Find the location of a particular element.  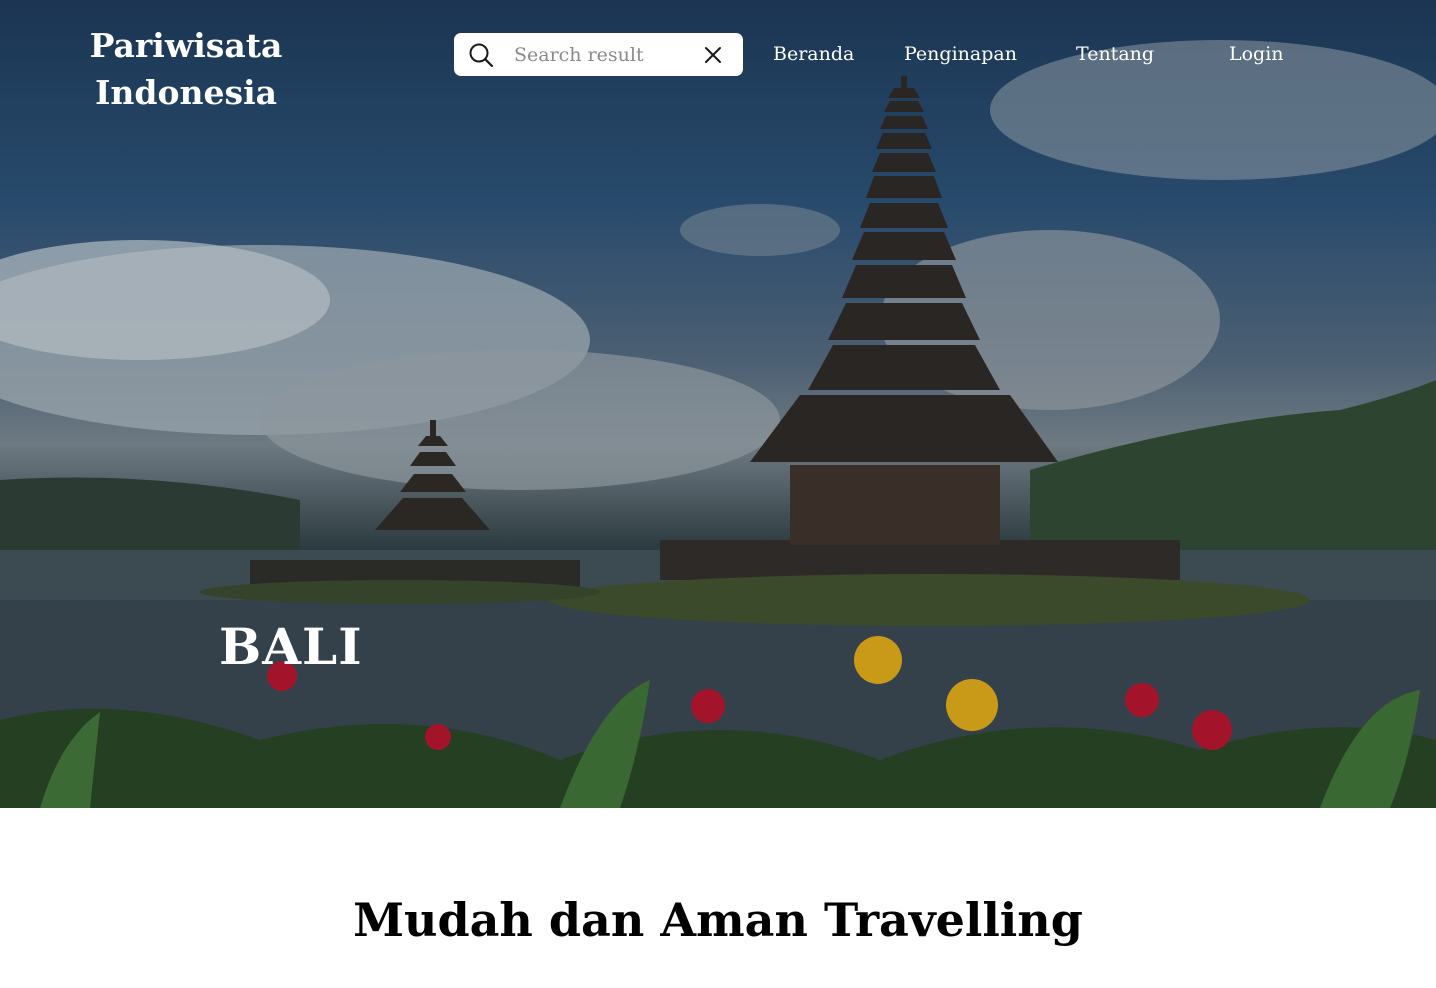

close-icon is located at coordinates (713, 55).